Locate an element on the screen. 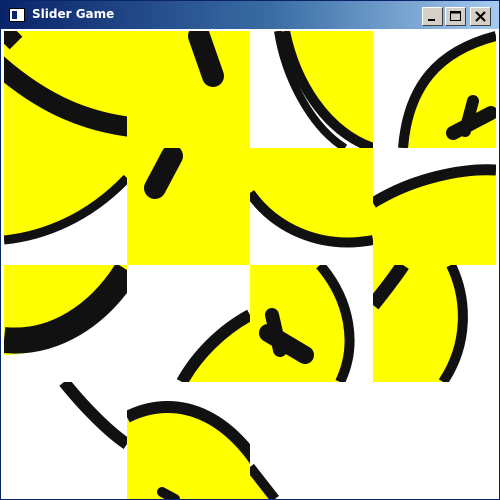 This screenshot has height=500, width=500. maximize-button is located at coordinates (455, 16).